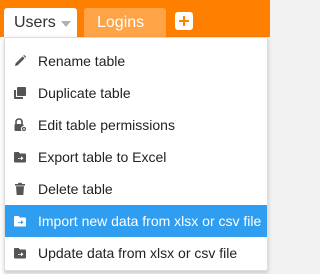 The width and height of the screenshot is (320, 274). I want to click on trash-icon, so click(20, 189).